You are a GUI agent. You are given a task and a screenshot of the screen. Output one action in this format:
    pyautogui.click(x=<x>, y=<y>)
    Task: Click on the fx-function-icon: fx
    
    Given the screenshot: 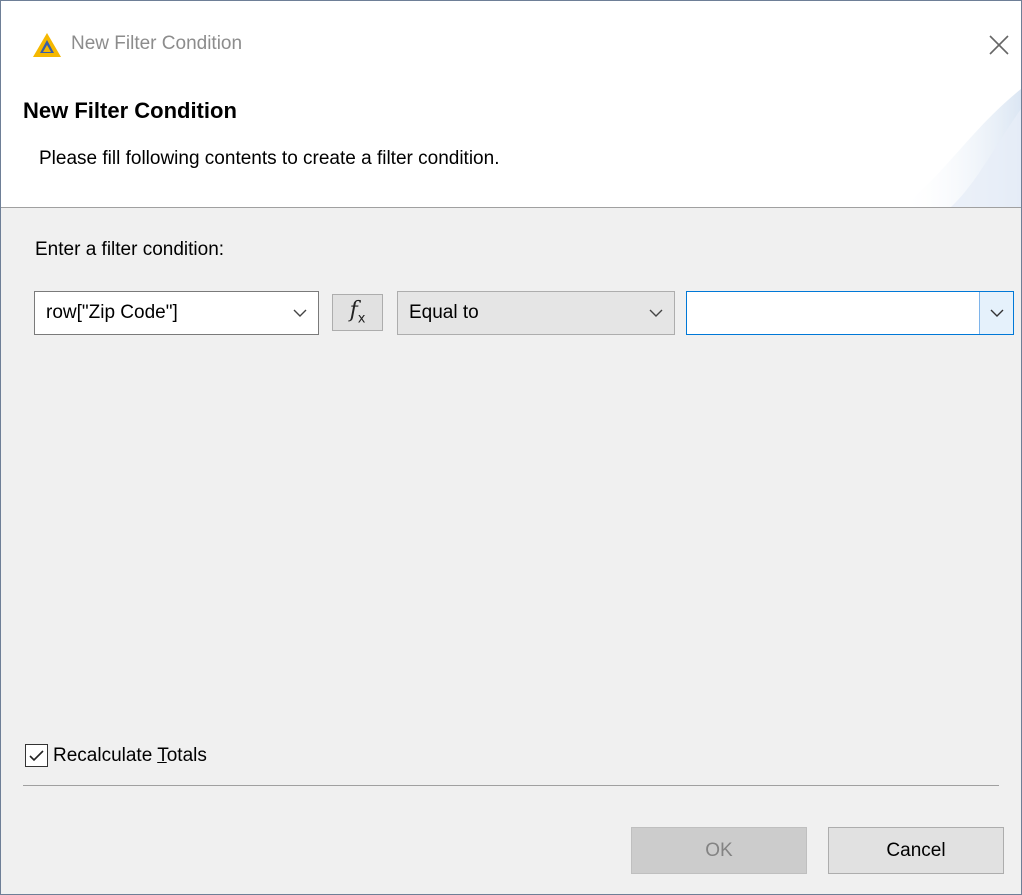 What is the action you would take?
    pyautogui.click(x=357, y=312)
    